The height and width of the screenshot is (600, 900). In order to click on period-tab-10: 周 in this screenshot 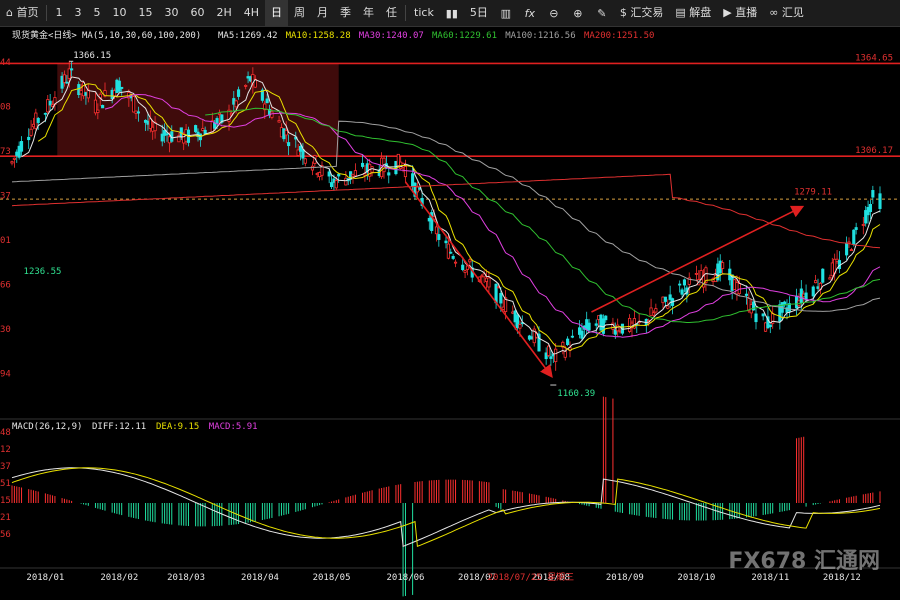, I will do `click(299, 13)`.